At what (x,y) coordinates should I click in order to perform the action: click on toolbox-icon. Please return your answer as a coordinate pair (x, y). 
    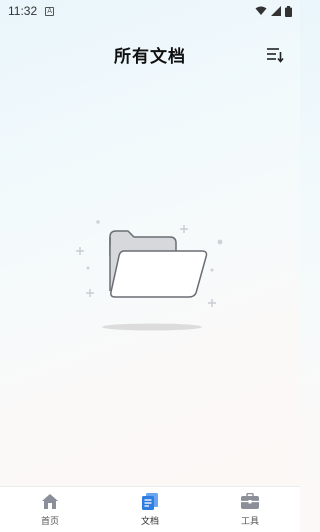
    Looking at the image, I should click on (250, 502).